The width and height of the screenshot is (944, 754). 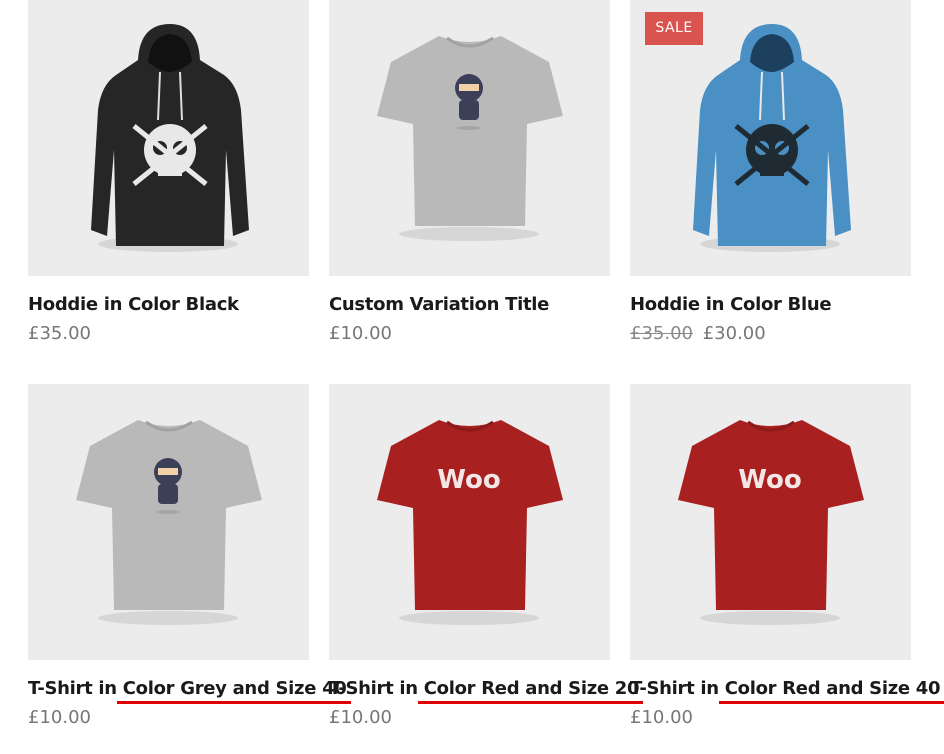 What do you see at coordinates (734, 333) in the screenshot?
I see `sale-price: £30.00` at bounding box center [734, 333].